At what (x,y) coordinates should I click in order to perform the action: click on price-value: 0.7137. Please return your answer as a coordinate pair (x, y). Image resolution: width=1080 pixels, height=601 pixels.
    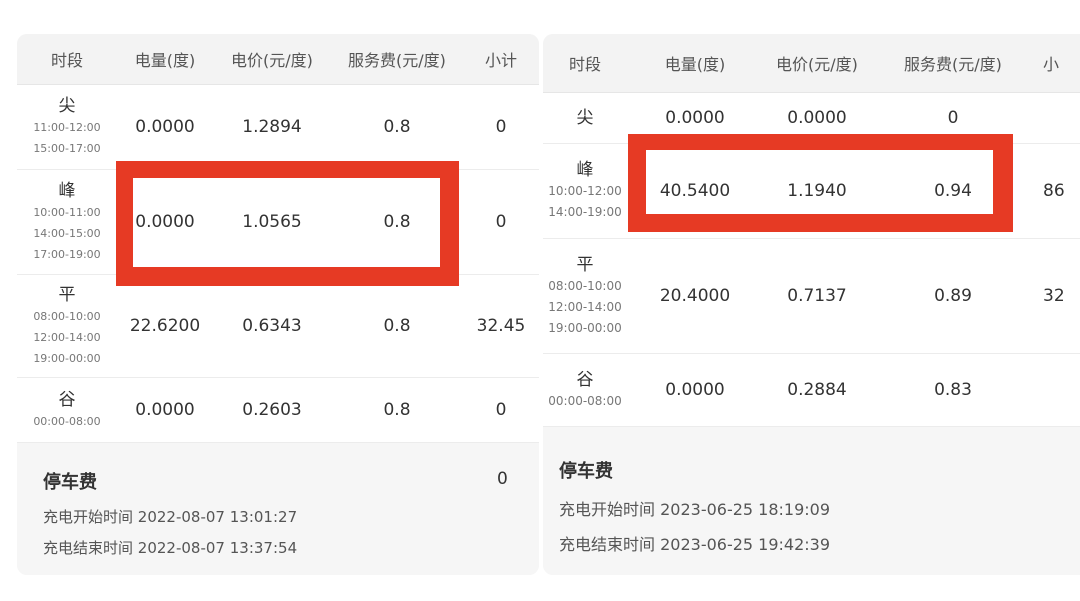
    Looking at the image, I should click on (817, 296).